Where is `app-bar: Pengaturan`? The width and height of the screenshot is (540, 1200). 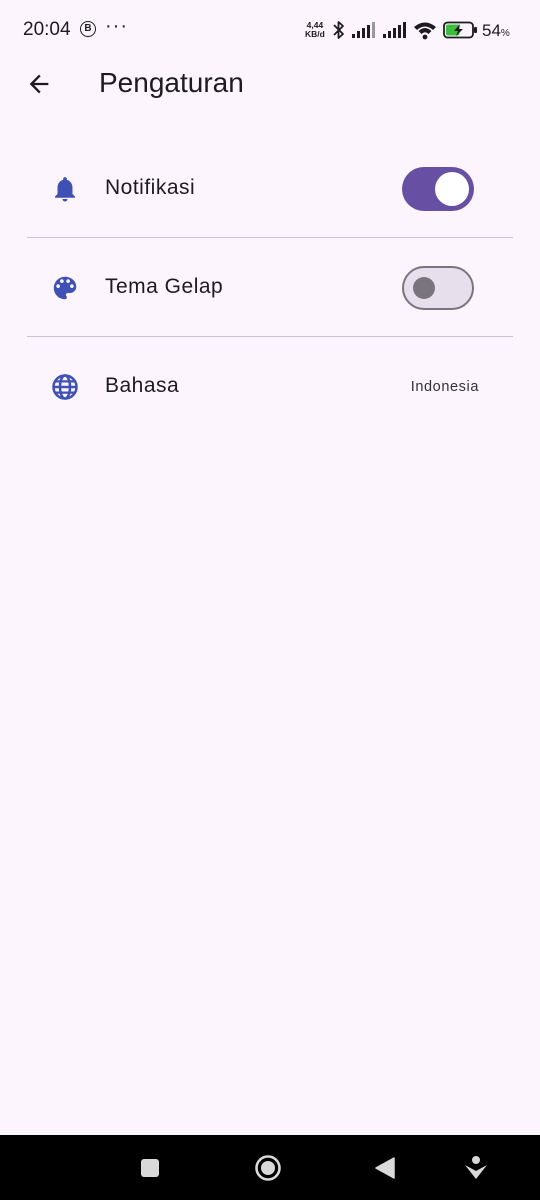
app-bar: Pengaturan is located at coordinates (270, 85).